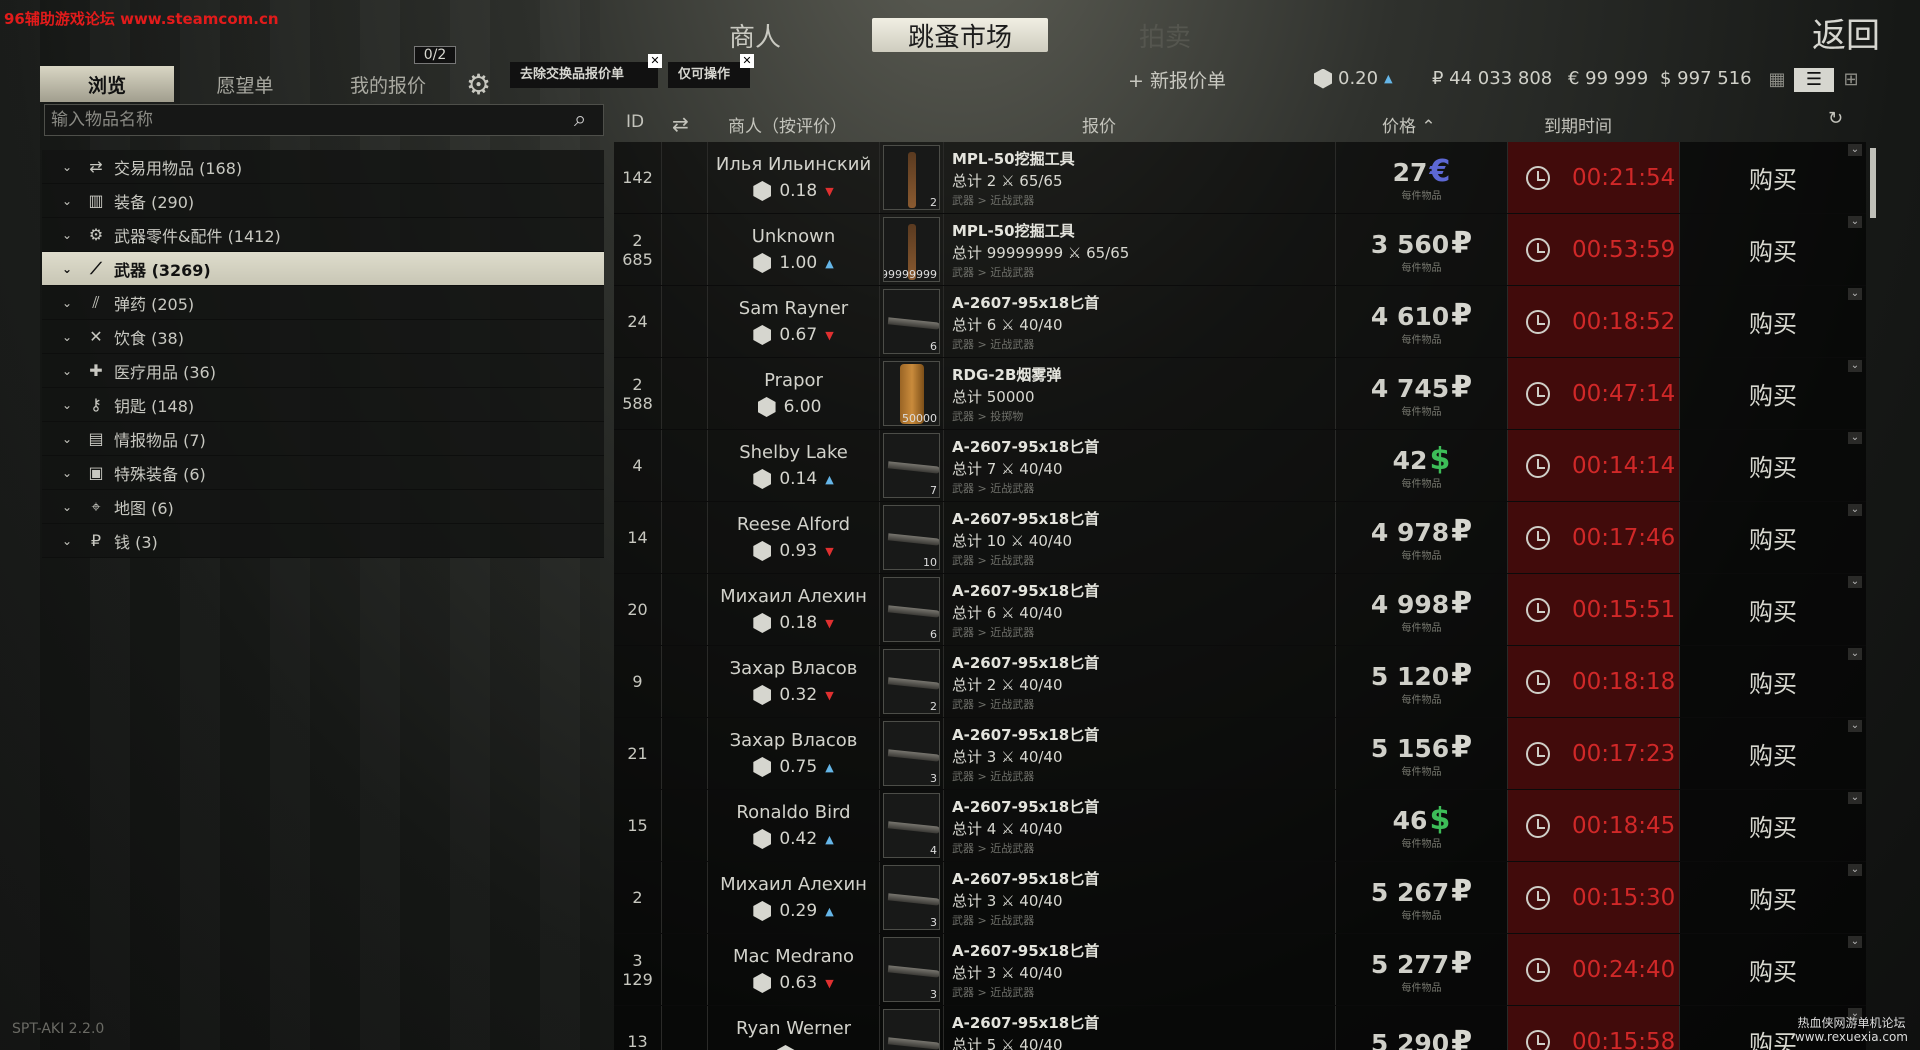  Describe the element at coordinates (680, 124) in the screenshot. I see `barter-toggle-icon: ⇄` at that location.